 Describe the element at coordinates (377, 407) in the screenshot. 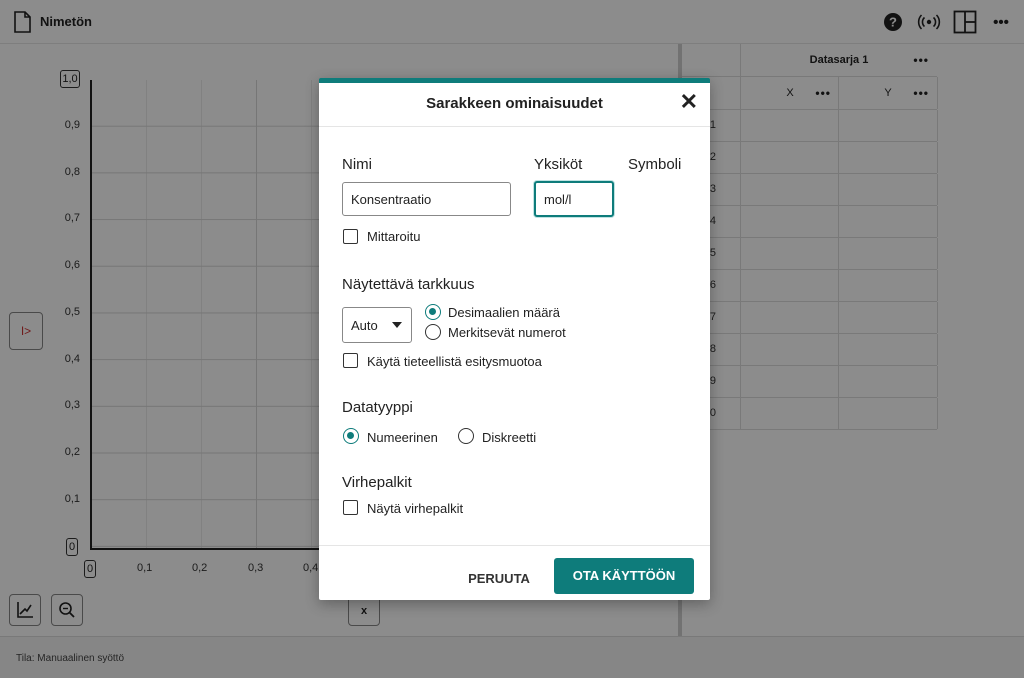

I see `datatype-heading: Datatyyppi` at that location.